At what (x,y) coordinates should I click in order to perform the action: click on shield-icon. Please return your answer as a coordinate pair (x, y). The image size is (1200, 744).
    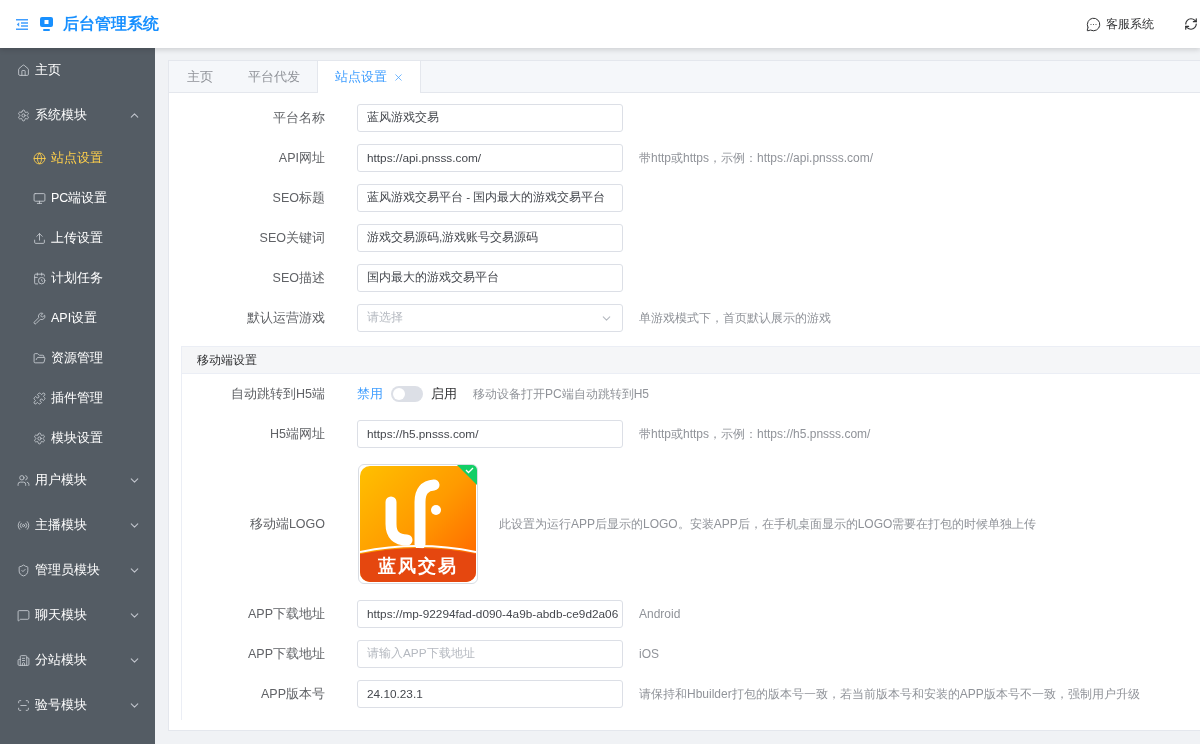
    Looking at the image, I should click on (23, 570).